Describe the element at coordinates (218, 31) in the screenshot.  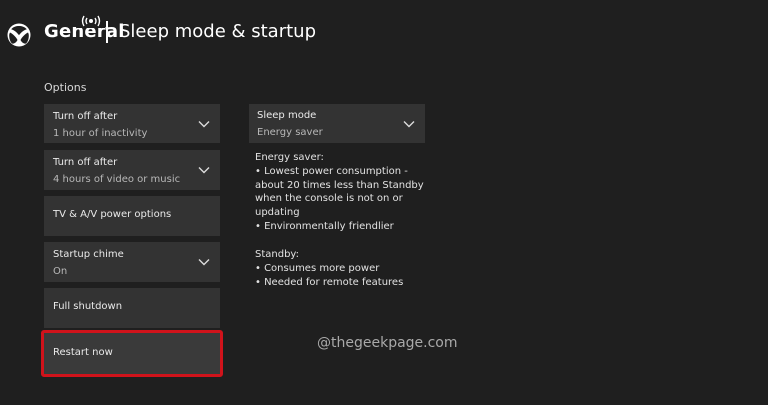
I see `page-title: Sleep mode & startup` at that location.